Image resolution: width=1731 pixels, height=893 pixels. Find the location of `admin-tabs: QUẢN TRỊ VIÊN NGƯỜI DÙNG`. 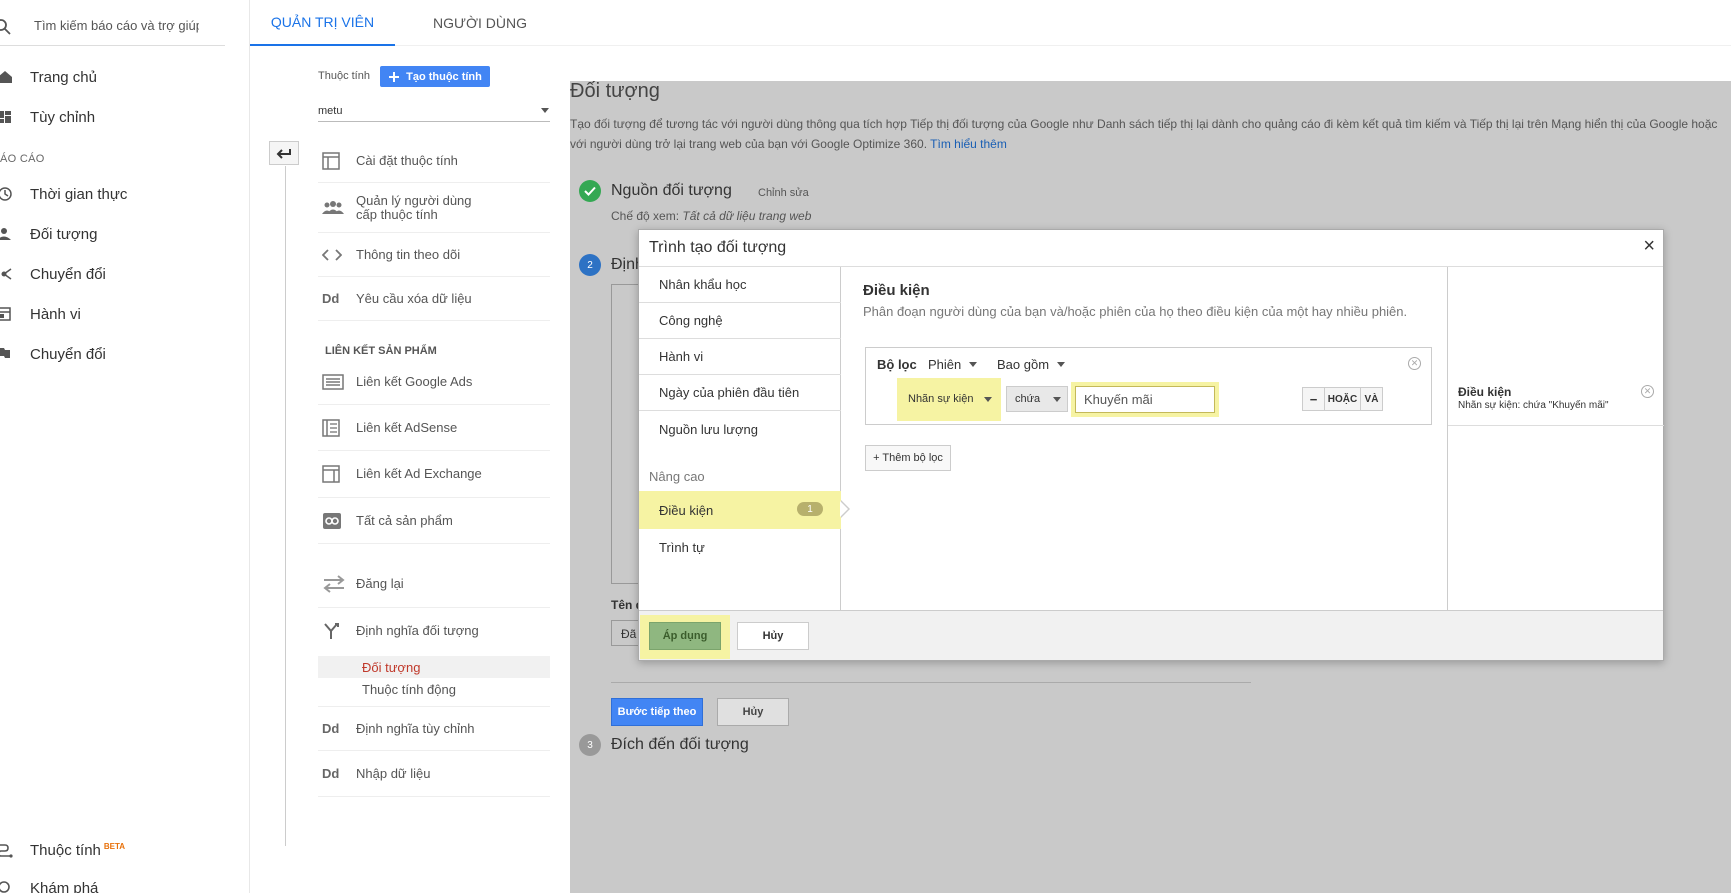

admin-tabs: QUẢN TRỊ VIÊN NGƯỜI DÙNG is located at coordinates (990, 23).